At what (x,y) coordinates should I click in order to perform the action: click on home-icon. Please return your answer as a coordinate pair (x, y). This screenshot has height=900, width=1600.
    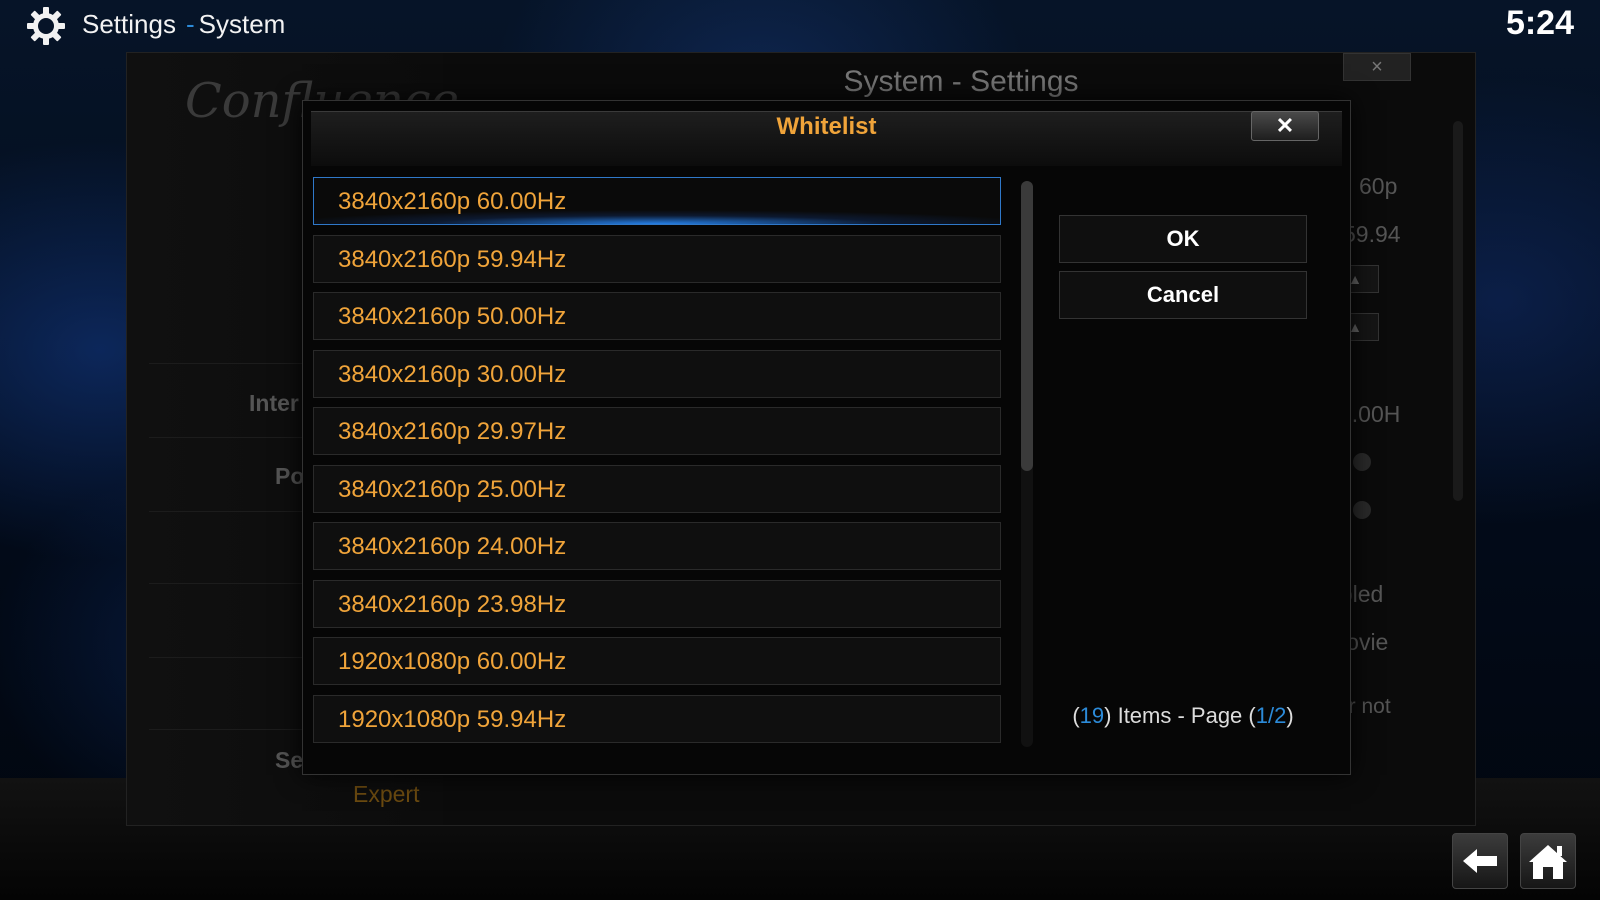
    Looking at the image, I should click on (1548, 862).